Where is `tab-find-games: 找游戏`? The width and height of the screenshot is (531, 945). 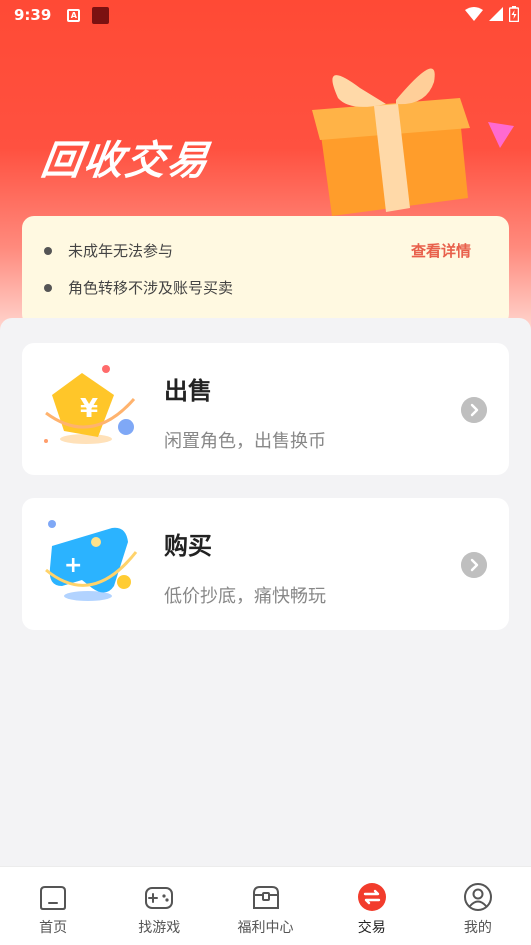
tab-find-games: 找游戏 is located at coordinates (159, 906).